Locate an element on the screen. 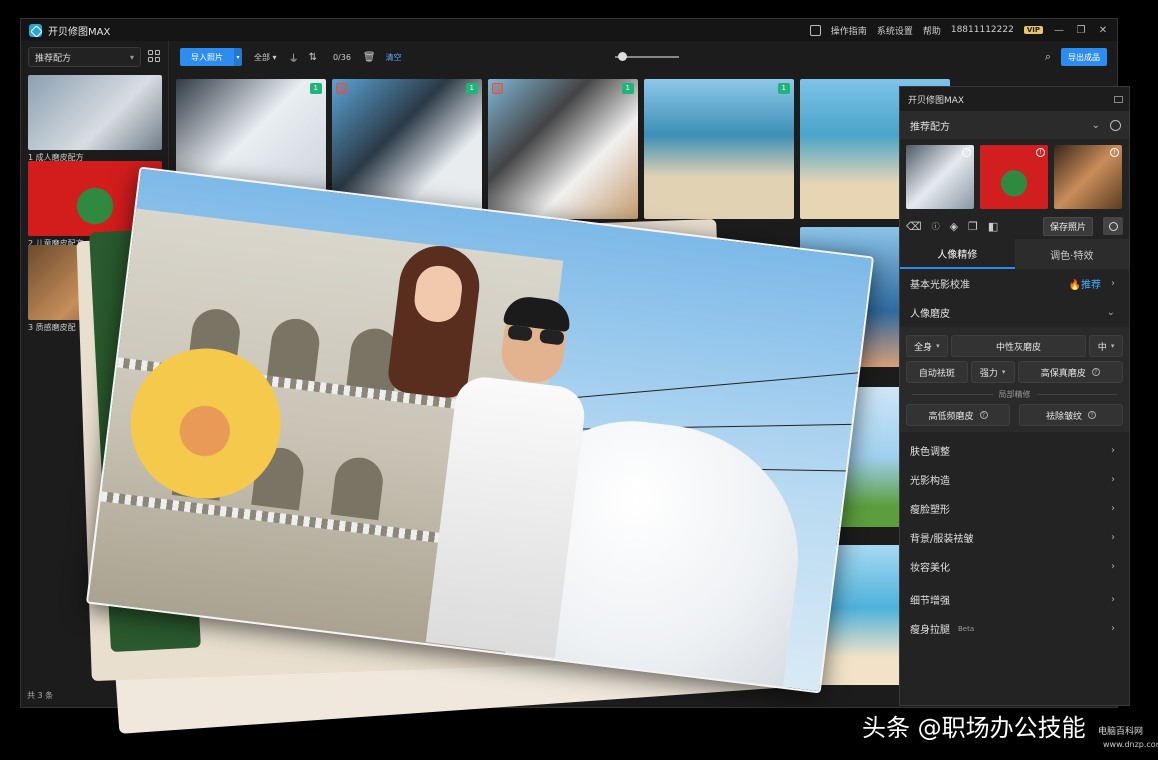 The image size is (1158, 760). zoom-slider-knob is located at coordinates (622, 56).